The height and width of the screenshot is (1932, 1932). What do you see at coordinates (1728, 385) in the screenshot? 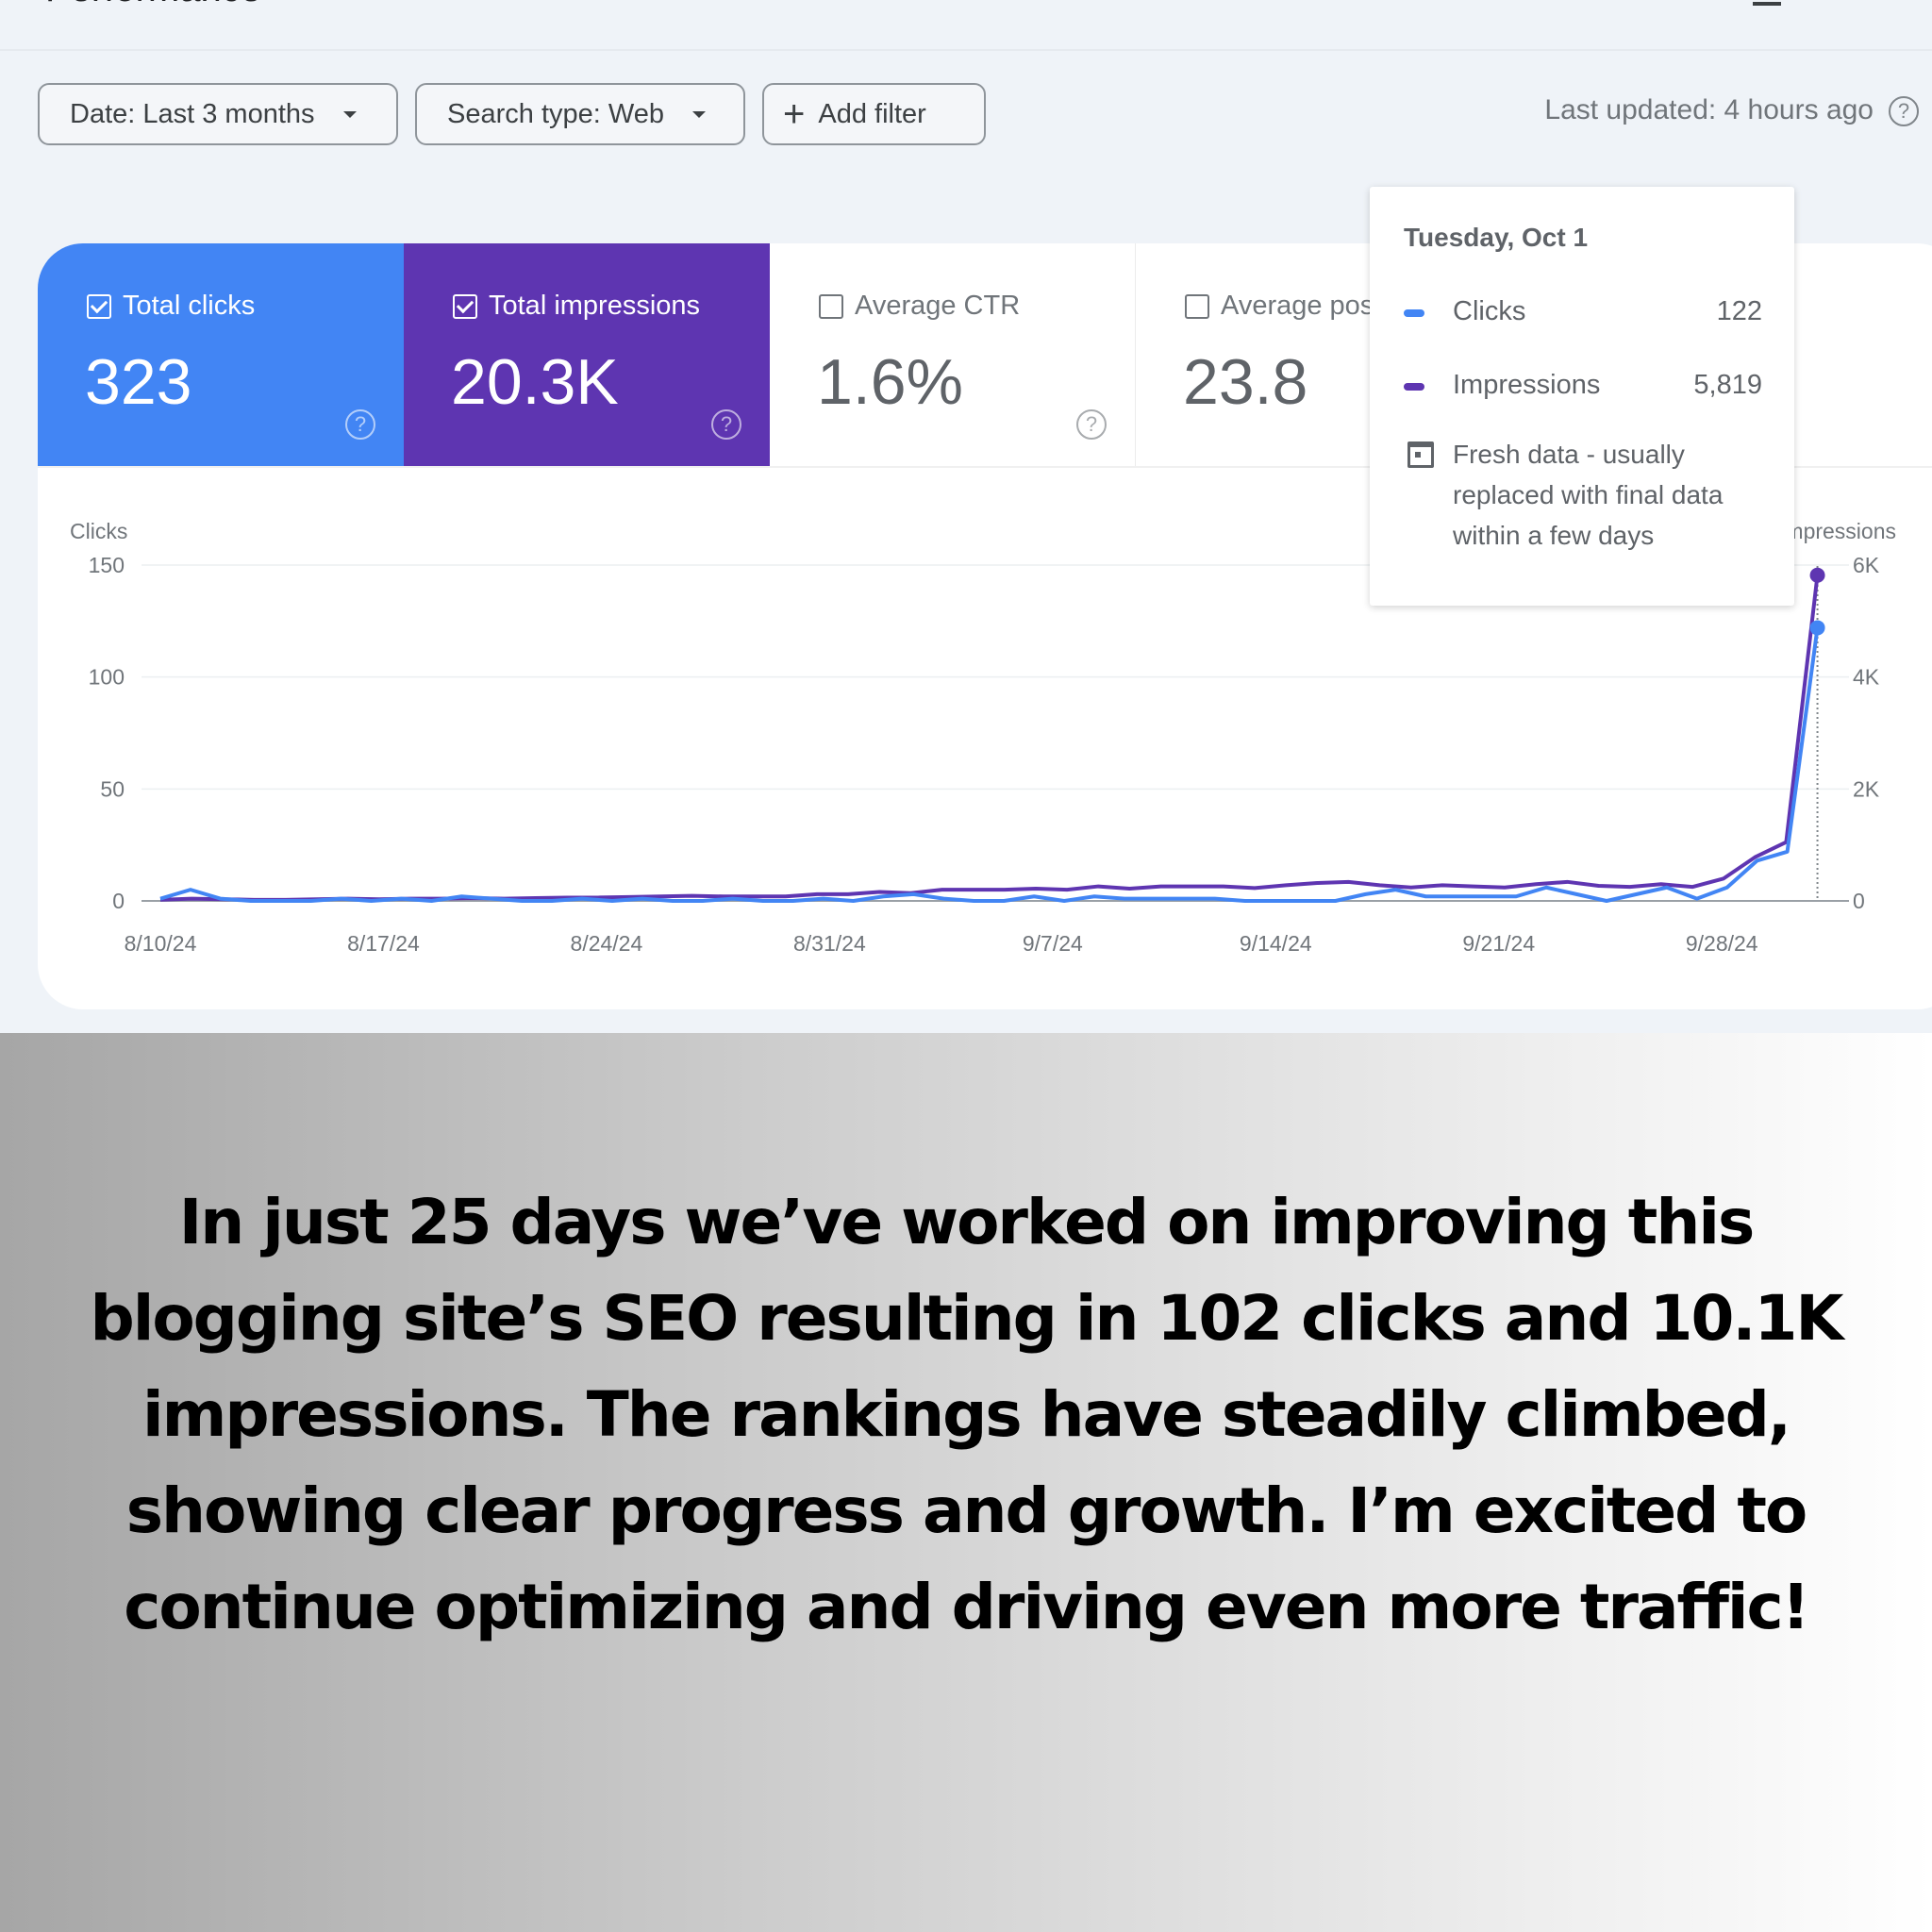
I see `tooltip-series-value: 5,819` at bounding box center [1728, 385].